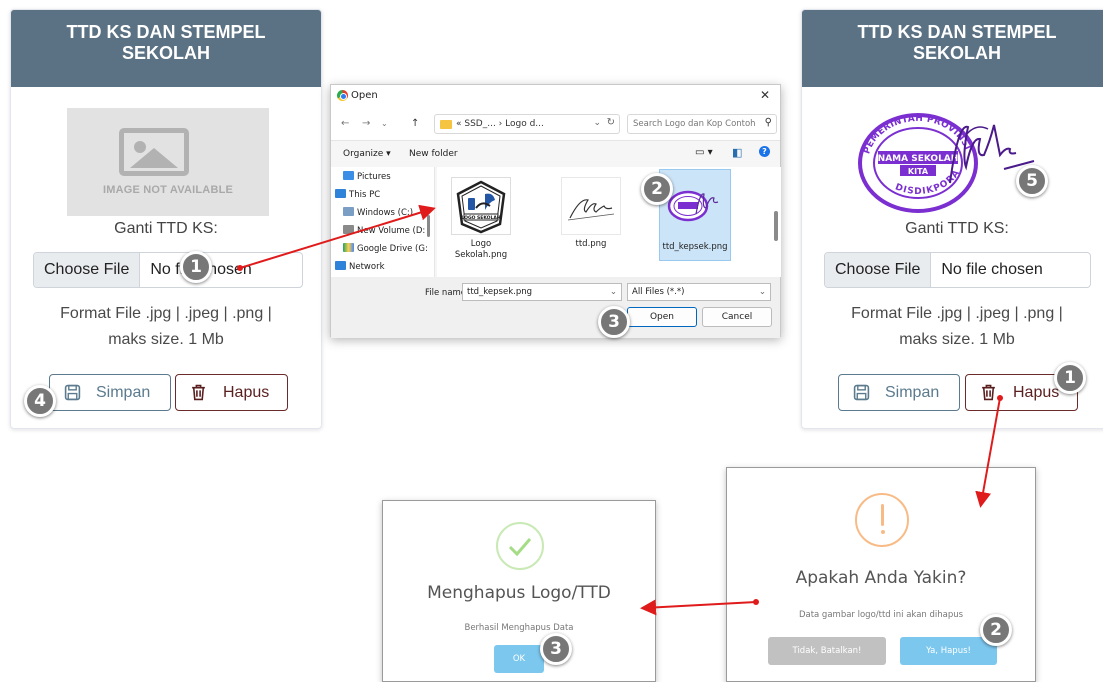 The image size is (1103, 682). What do you see at coordinates (556, 649) in the screenshot?
I see `step-badge-r3: 3` at bounding box center [556, 649].